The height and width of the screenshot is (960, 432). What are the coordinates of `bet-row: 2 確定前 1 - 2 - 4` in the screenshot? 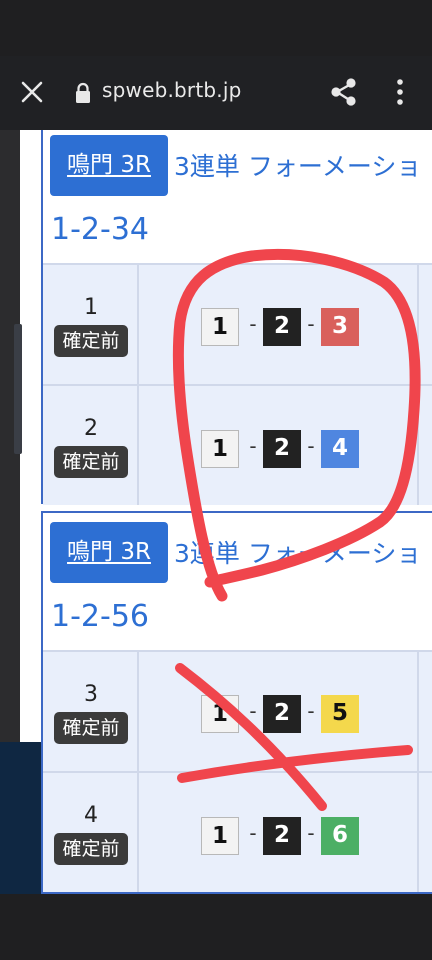 It's located at (237, 444).